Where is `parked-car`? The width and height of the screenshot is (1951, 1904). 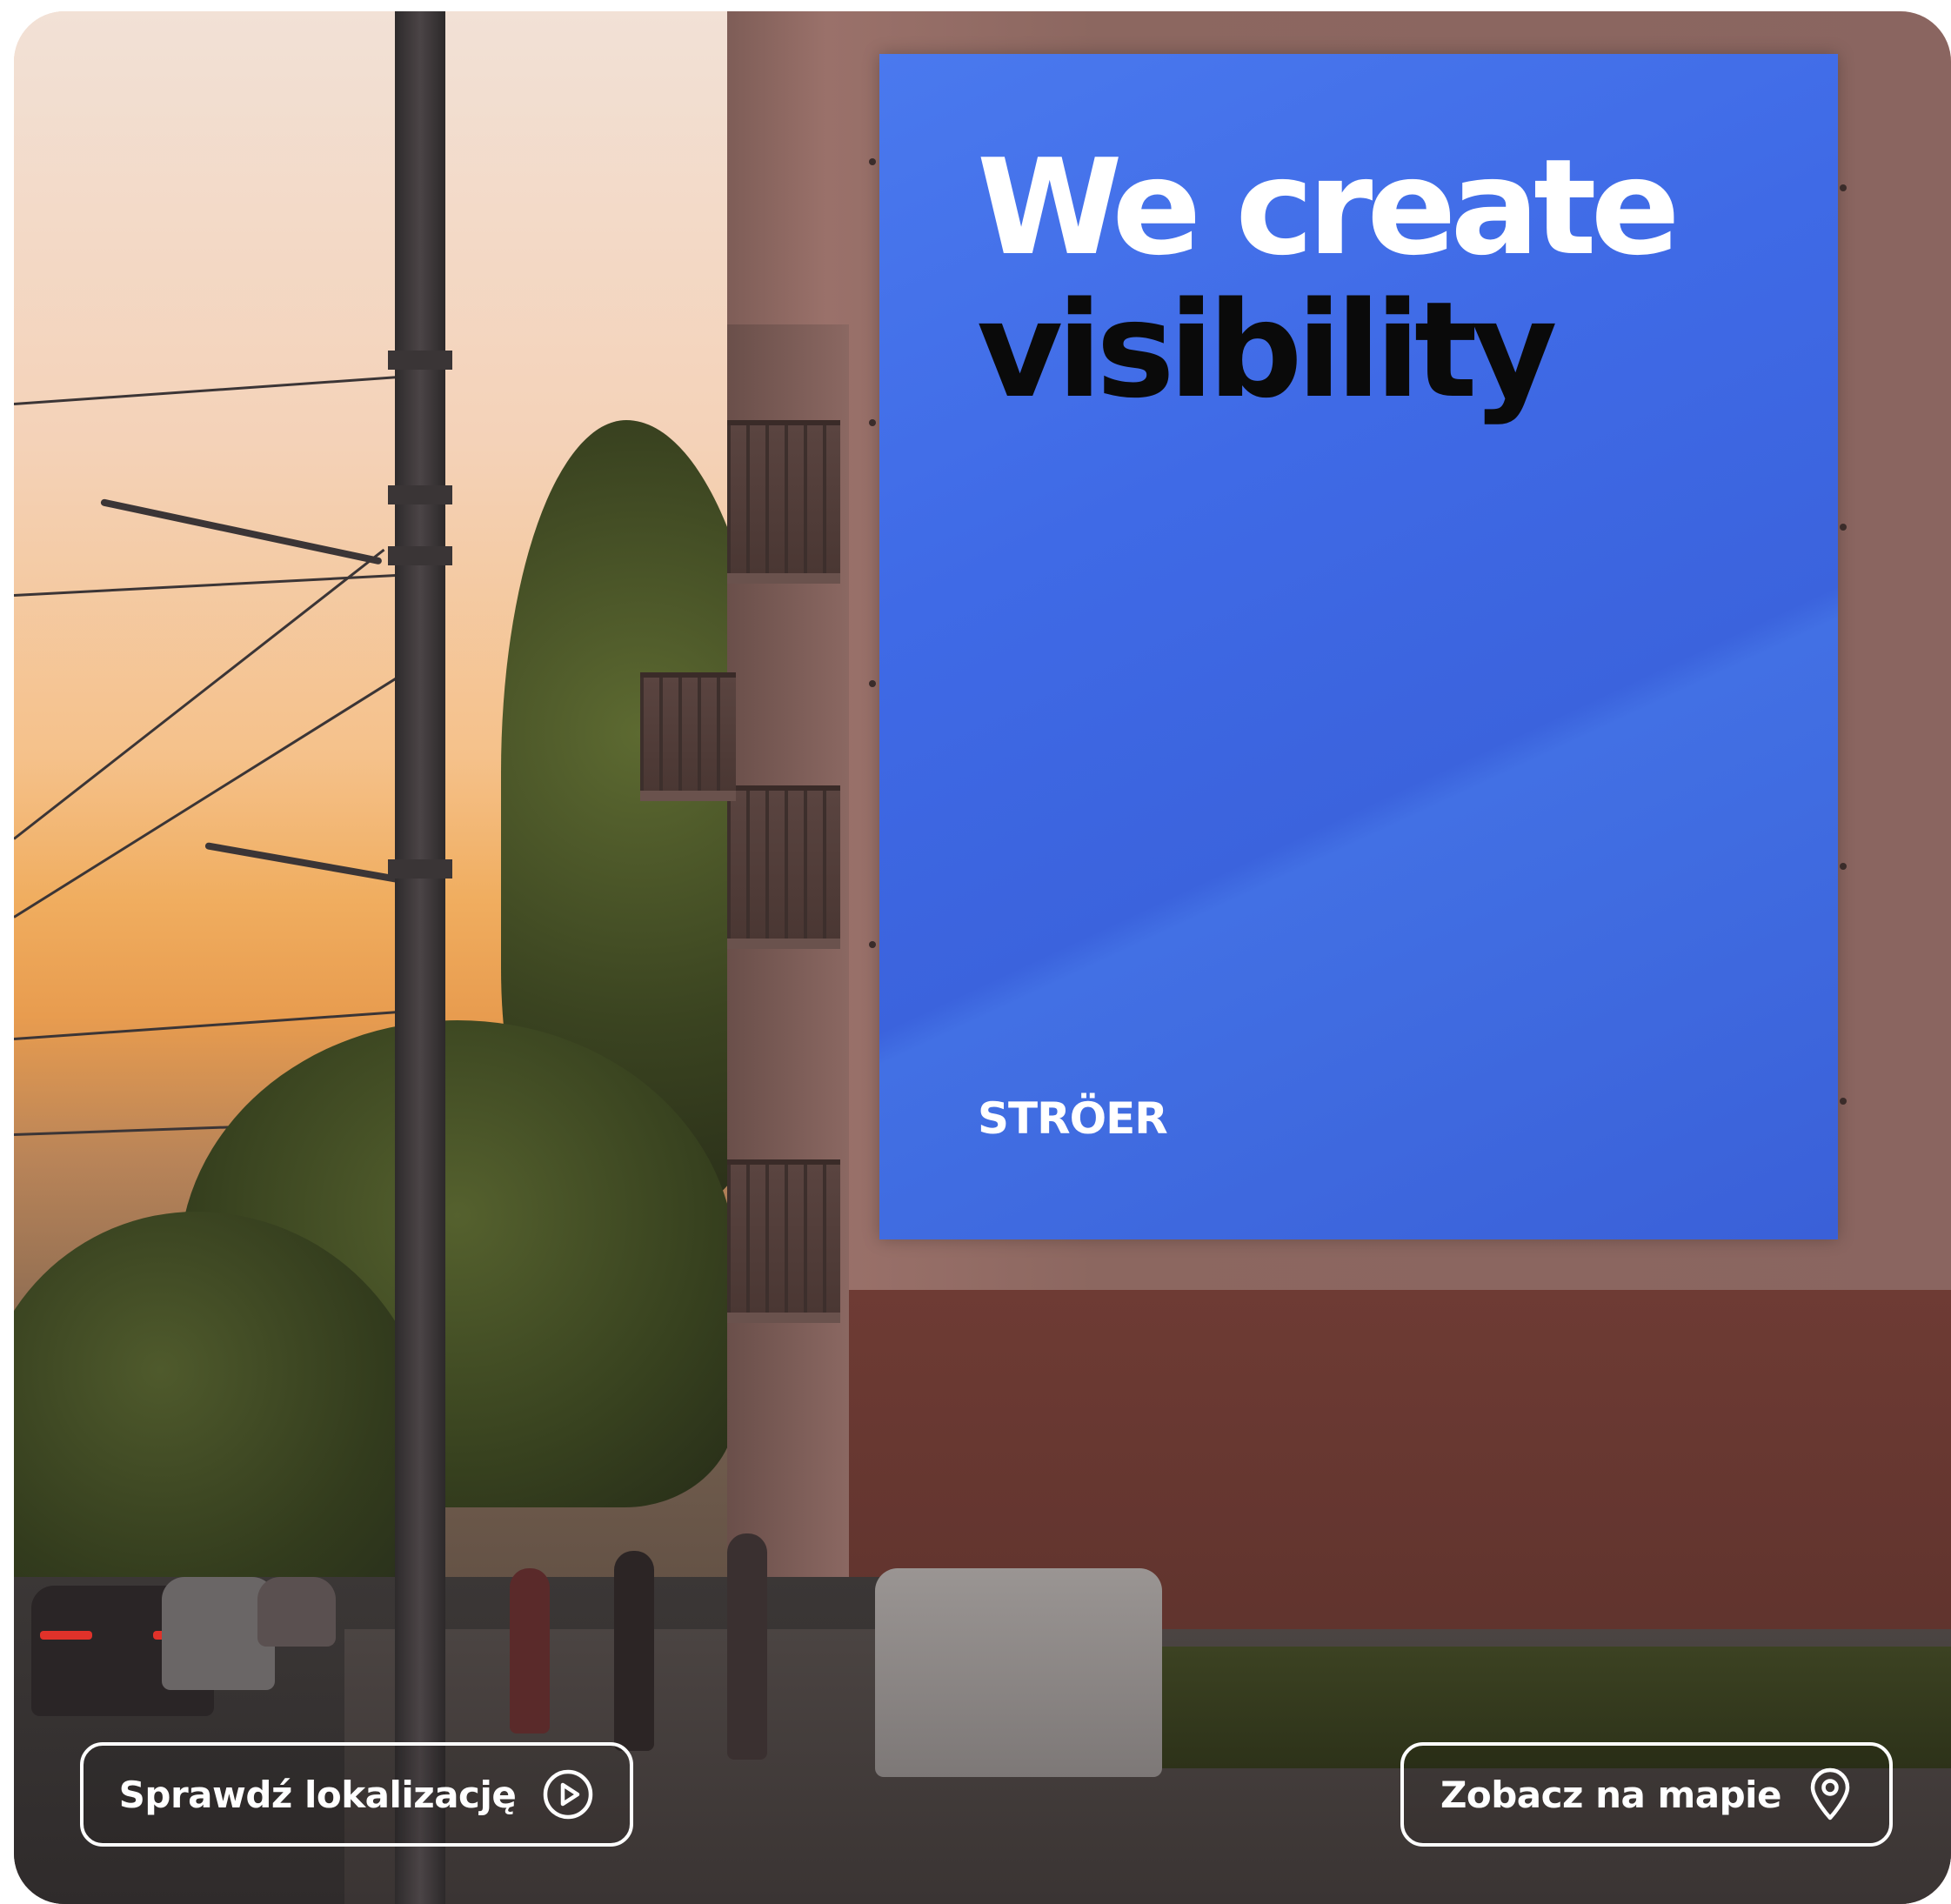
parked-car is located at coordinates (1018, 1672).